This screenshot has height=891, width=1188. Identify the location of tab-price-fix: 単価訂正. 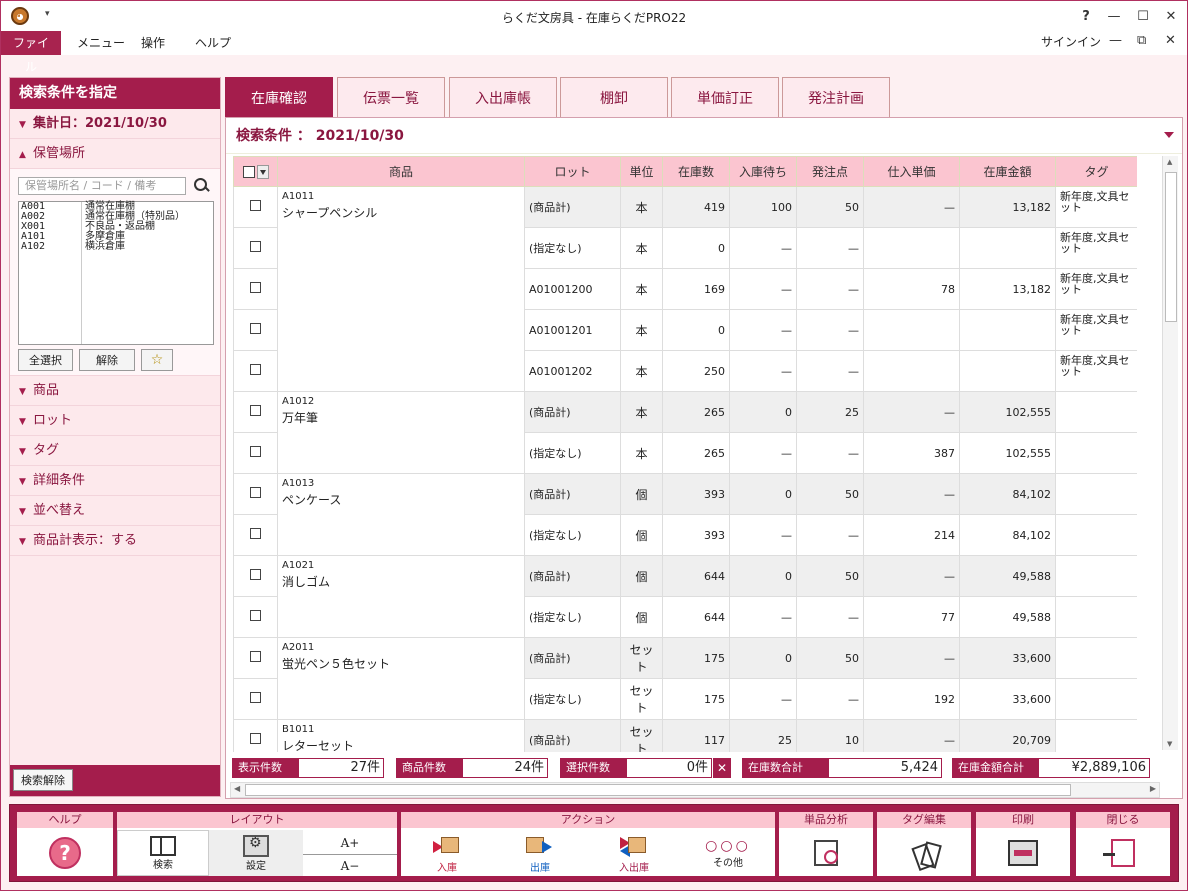
(725, 97).